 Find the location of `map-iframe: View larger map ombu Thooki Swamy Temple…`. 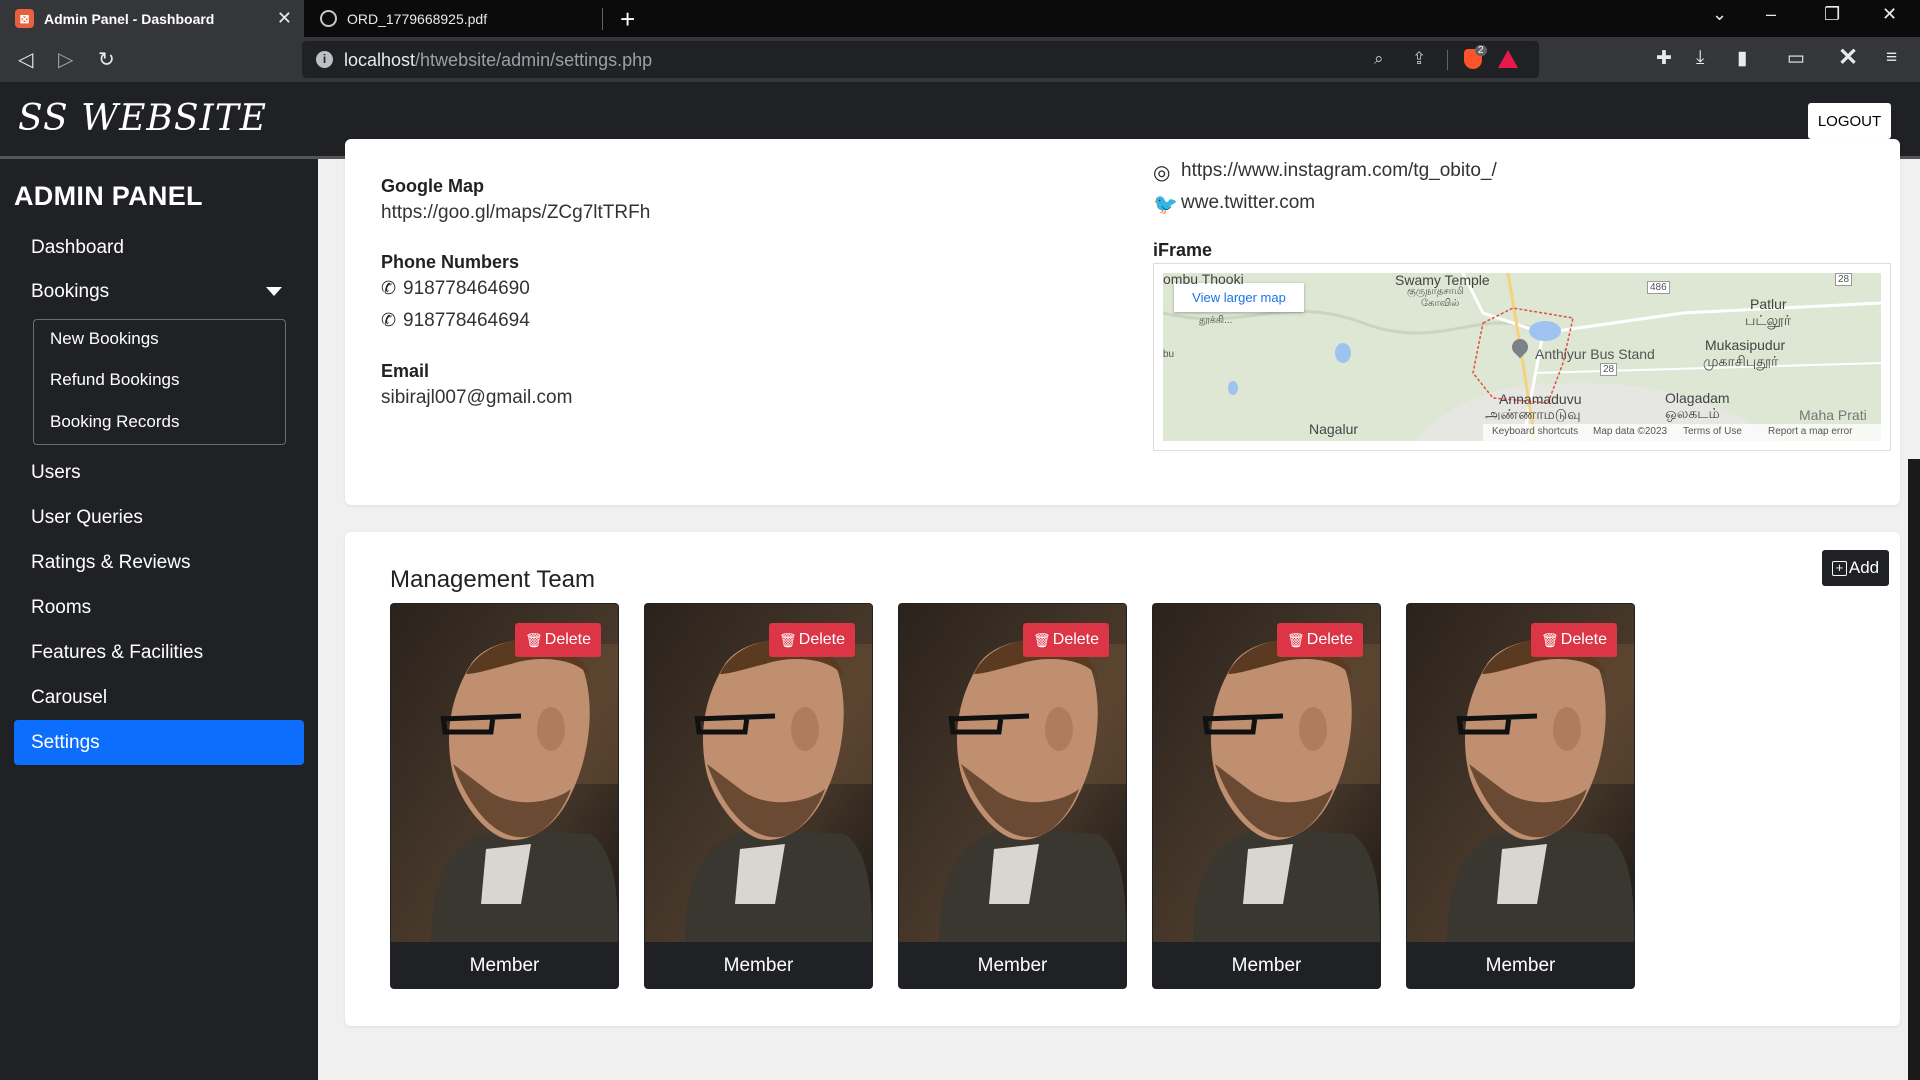

map-iframe: View larger map ombu Thooki Swamy Temple… is located at coordinates (1522, 357).